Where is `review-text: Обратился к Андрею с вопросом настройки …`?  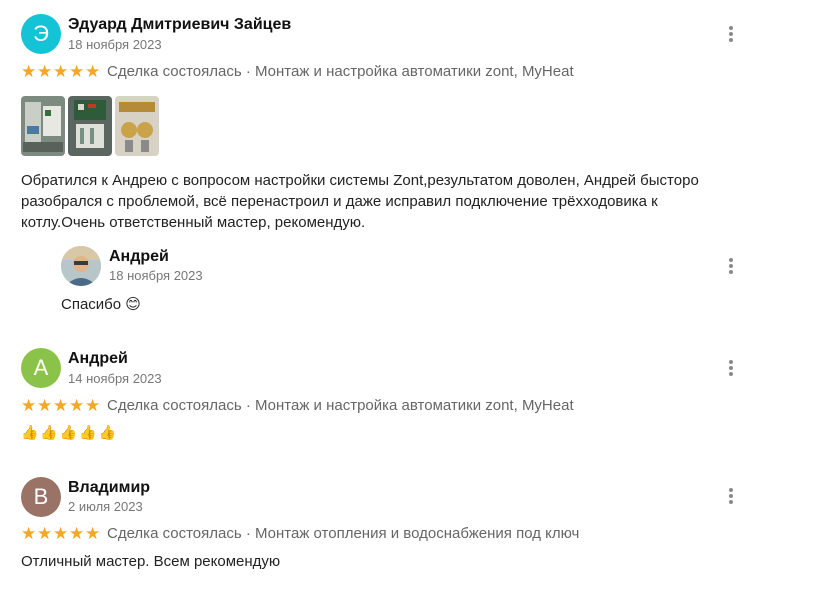
review-text: Обратился к Андрею с вопросом настройки … is located at coordinates (360, 201).